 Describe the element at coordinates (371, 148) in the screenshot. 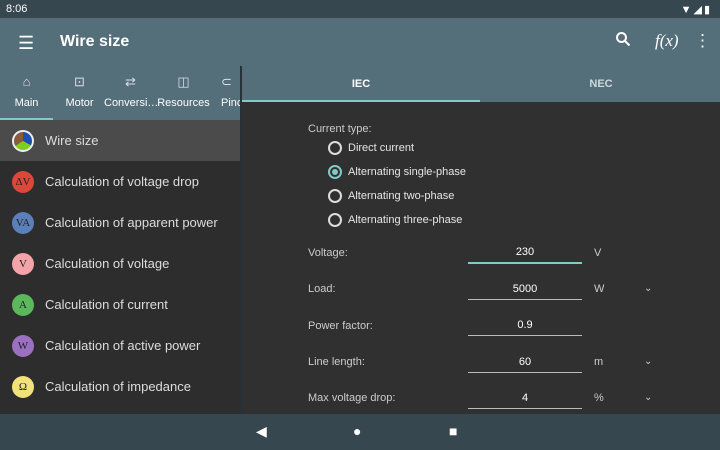

I see `radio-direct-current: Direct current` at that location.